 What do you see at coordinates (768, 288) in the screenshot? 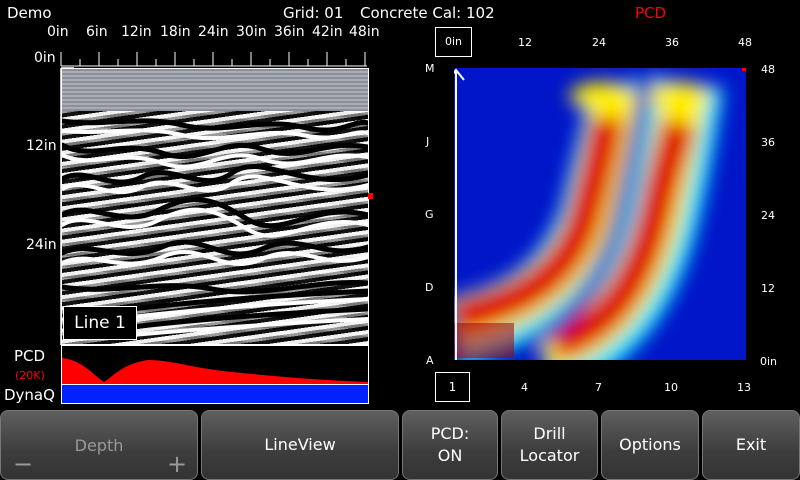
I see `right-axis-label: 12` at bounding box center [768, 288].